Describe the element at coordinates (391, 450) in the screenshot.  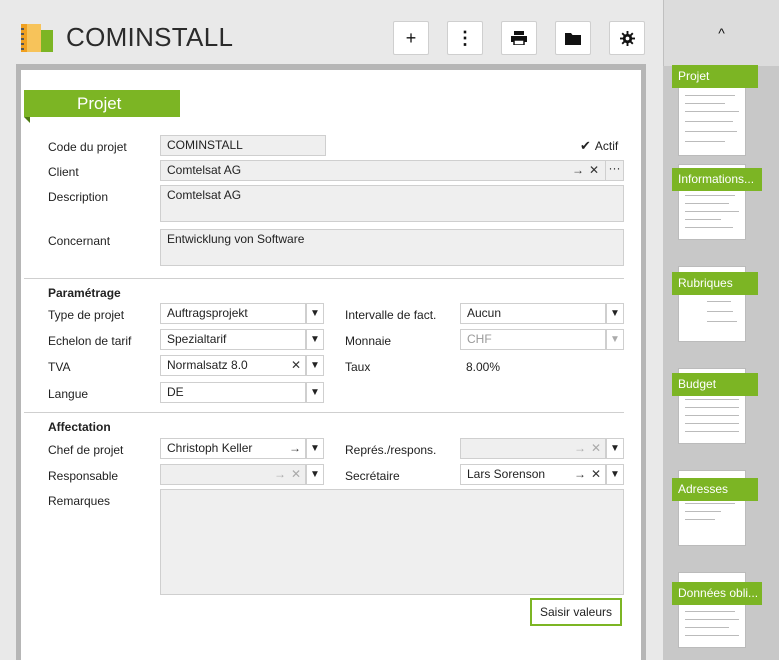
I see `repres-label: Représ./respons.` at that location.